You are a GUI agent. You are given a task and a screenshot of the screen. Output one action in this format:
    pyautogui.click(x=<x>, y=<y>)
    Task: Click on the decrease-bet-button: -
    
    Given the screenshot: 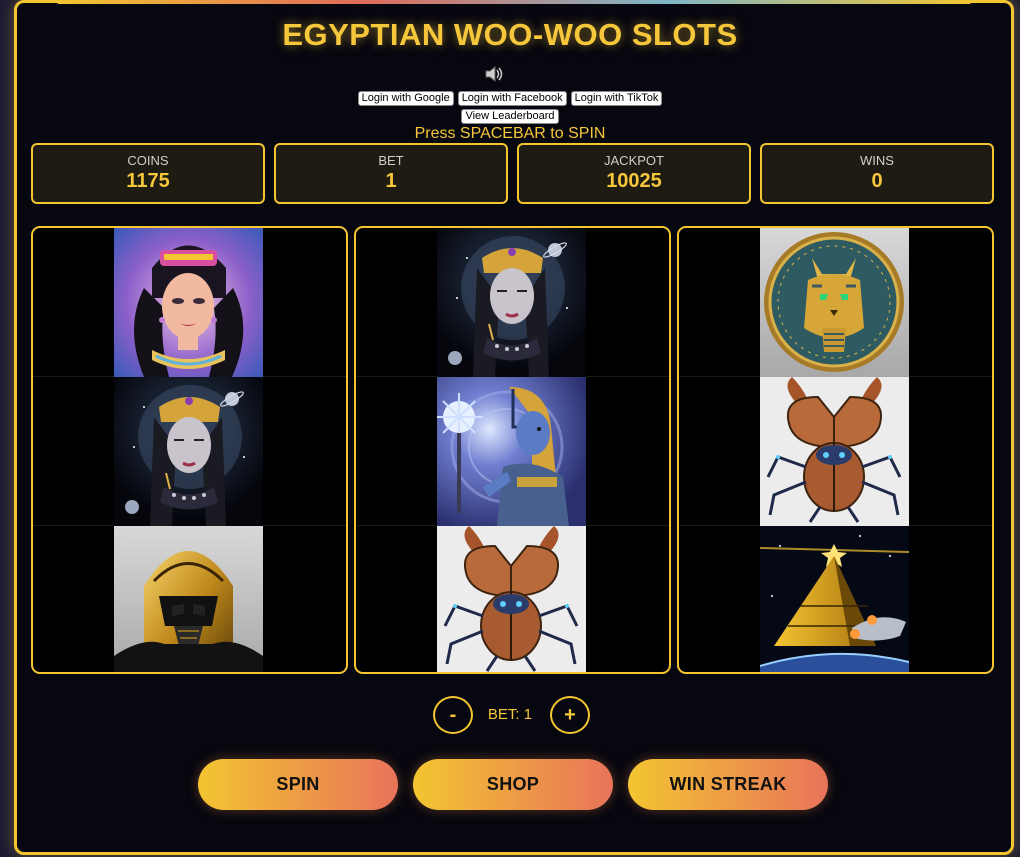 What is the action you would take?
    pyautogui.click(x=453, y=715)
    